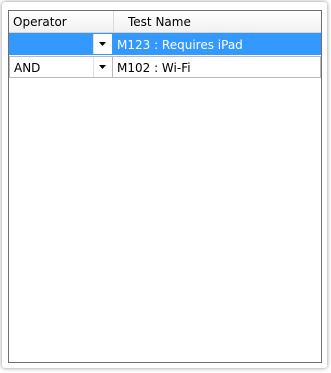 The height and width of the screenshot is (373, 331). Describe the element at coordinates (40, 22) in the screenshot. I see `column-header-operator-label: Operator` at that location.